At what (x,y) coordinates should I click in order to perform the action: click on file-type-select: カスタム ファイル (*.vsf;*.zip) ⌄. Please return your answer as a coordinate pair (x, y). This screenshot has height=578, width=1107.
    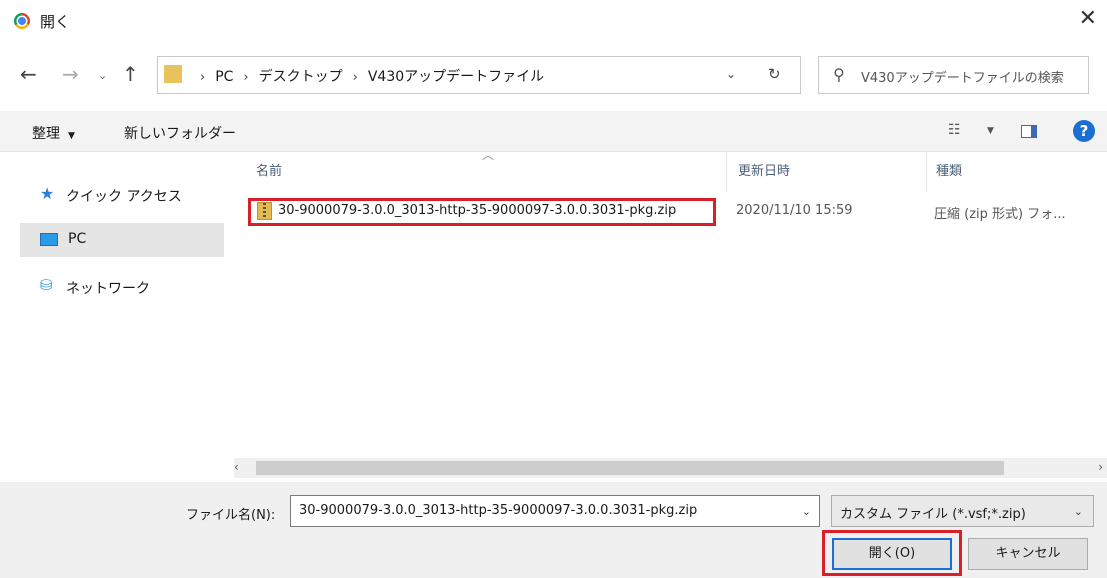
    Looking at the image, I should click on (962, 511).